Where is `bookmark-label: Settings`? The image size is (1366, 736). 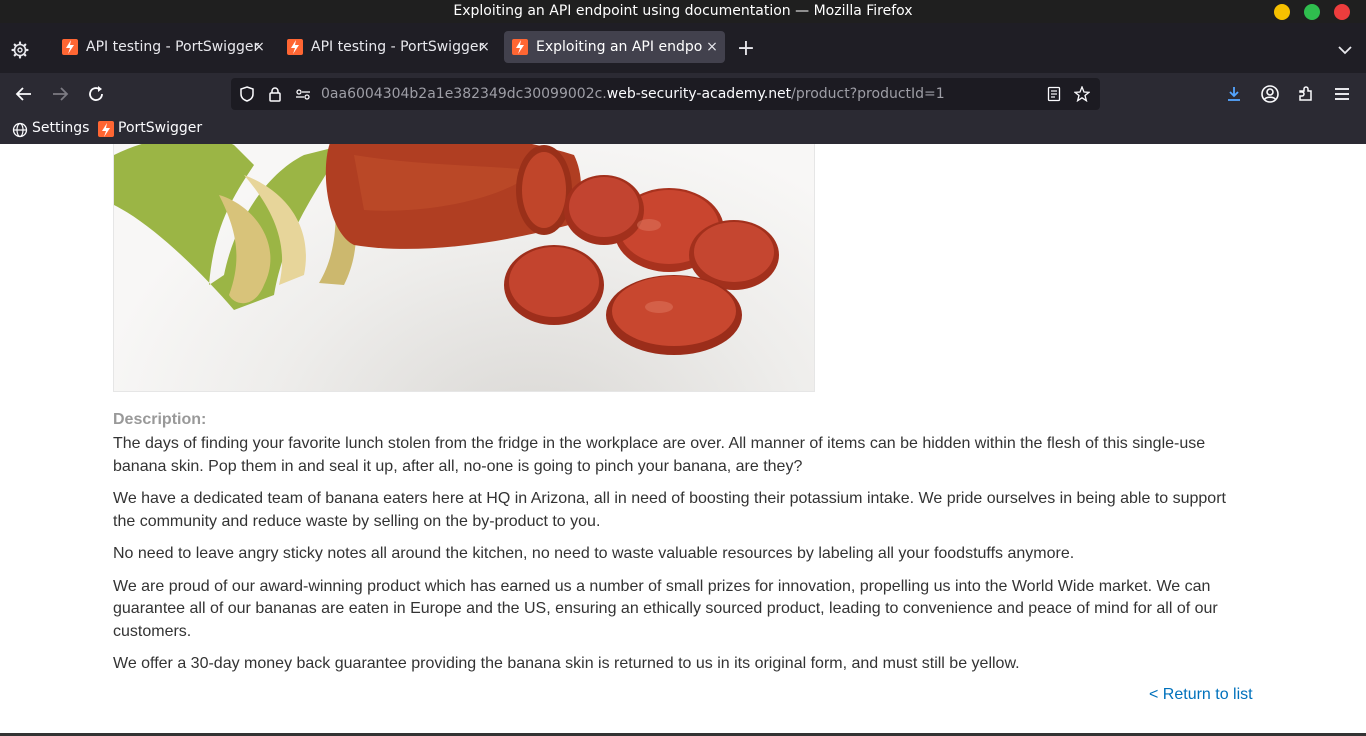 bookmark-label: Settings is located at coordinates (61, 128).